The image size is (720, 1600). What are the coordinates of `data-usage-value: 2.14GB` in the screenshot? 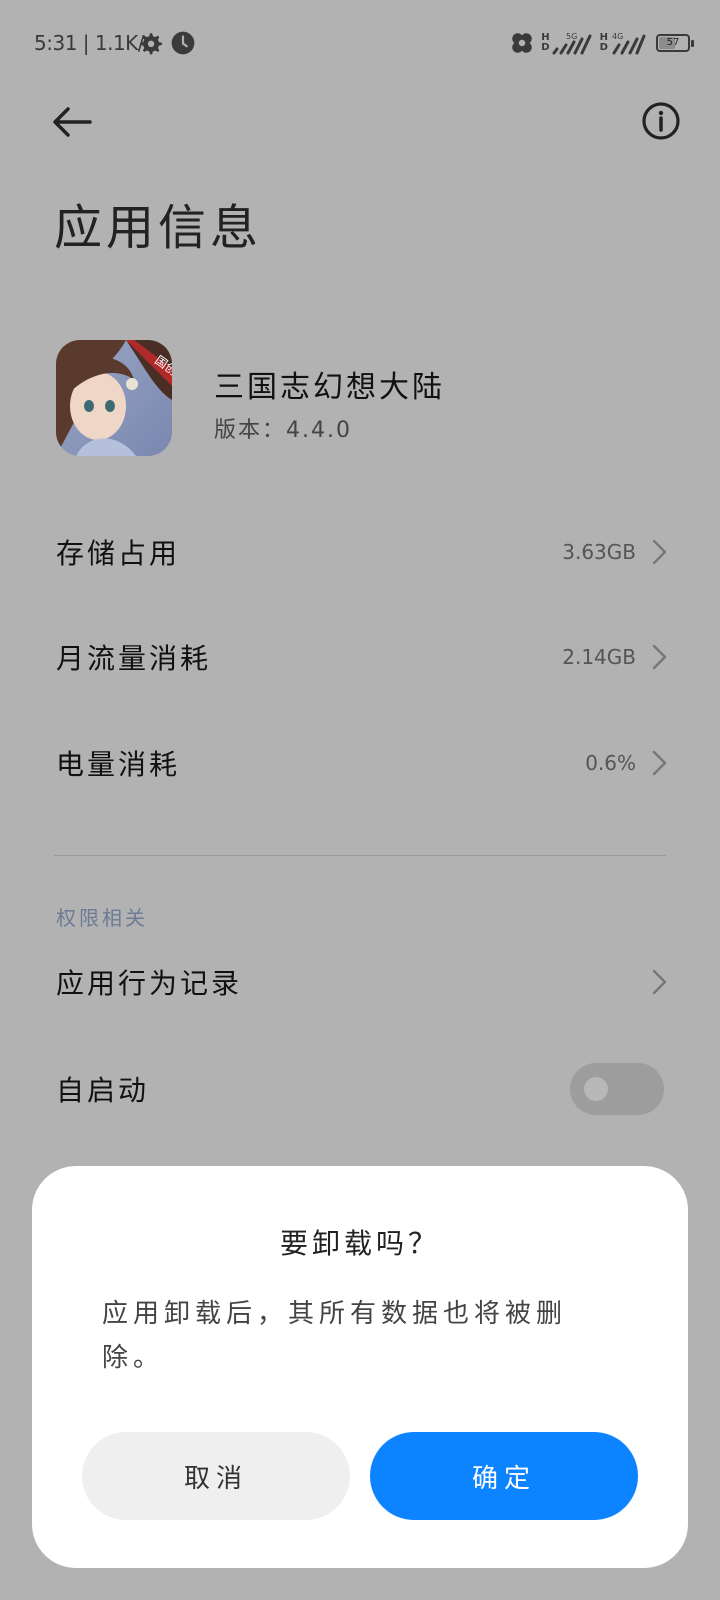 It's located at (599, 657).